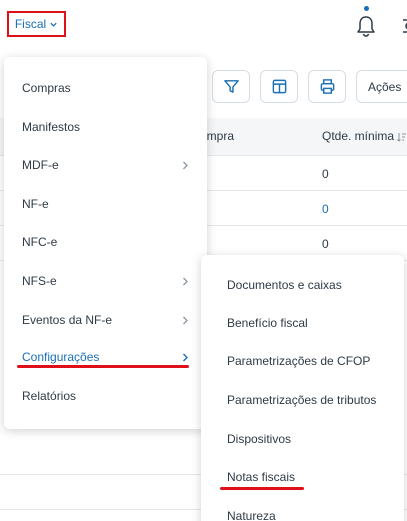 The height and width of the screenshot is (521, 407). What do you see at coordinates (261, 477) in the screenshot?
I see `submenu-item-label: Notas fiscais` at bounding box center [261, 477].